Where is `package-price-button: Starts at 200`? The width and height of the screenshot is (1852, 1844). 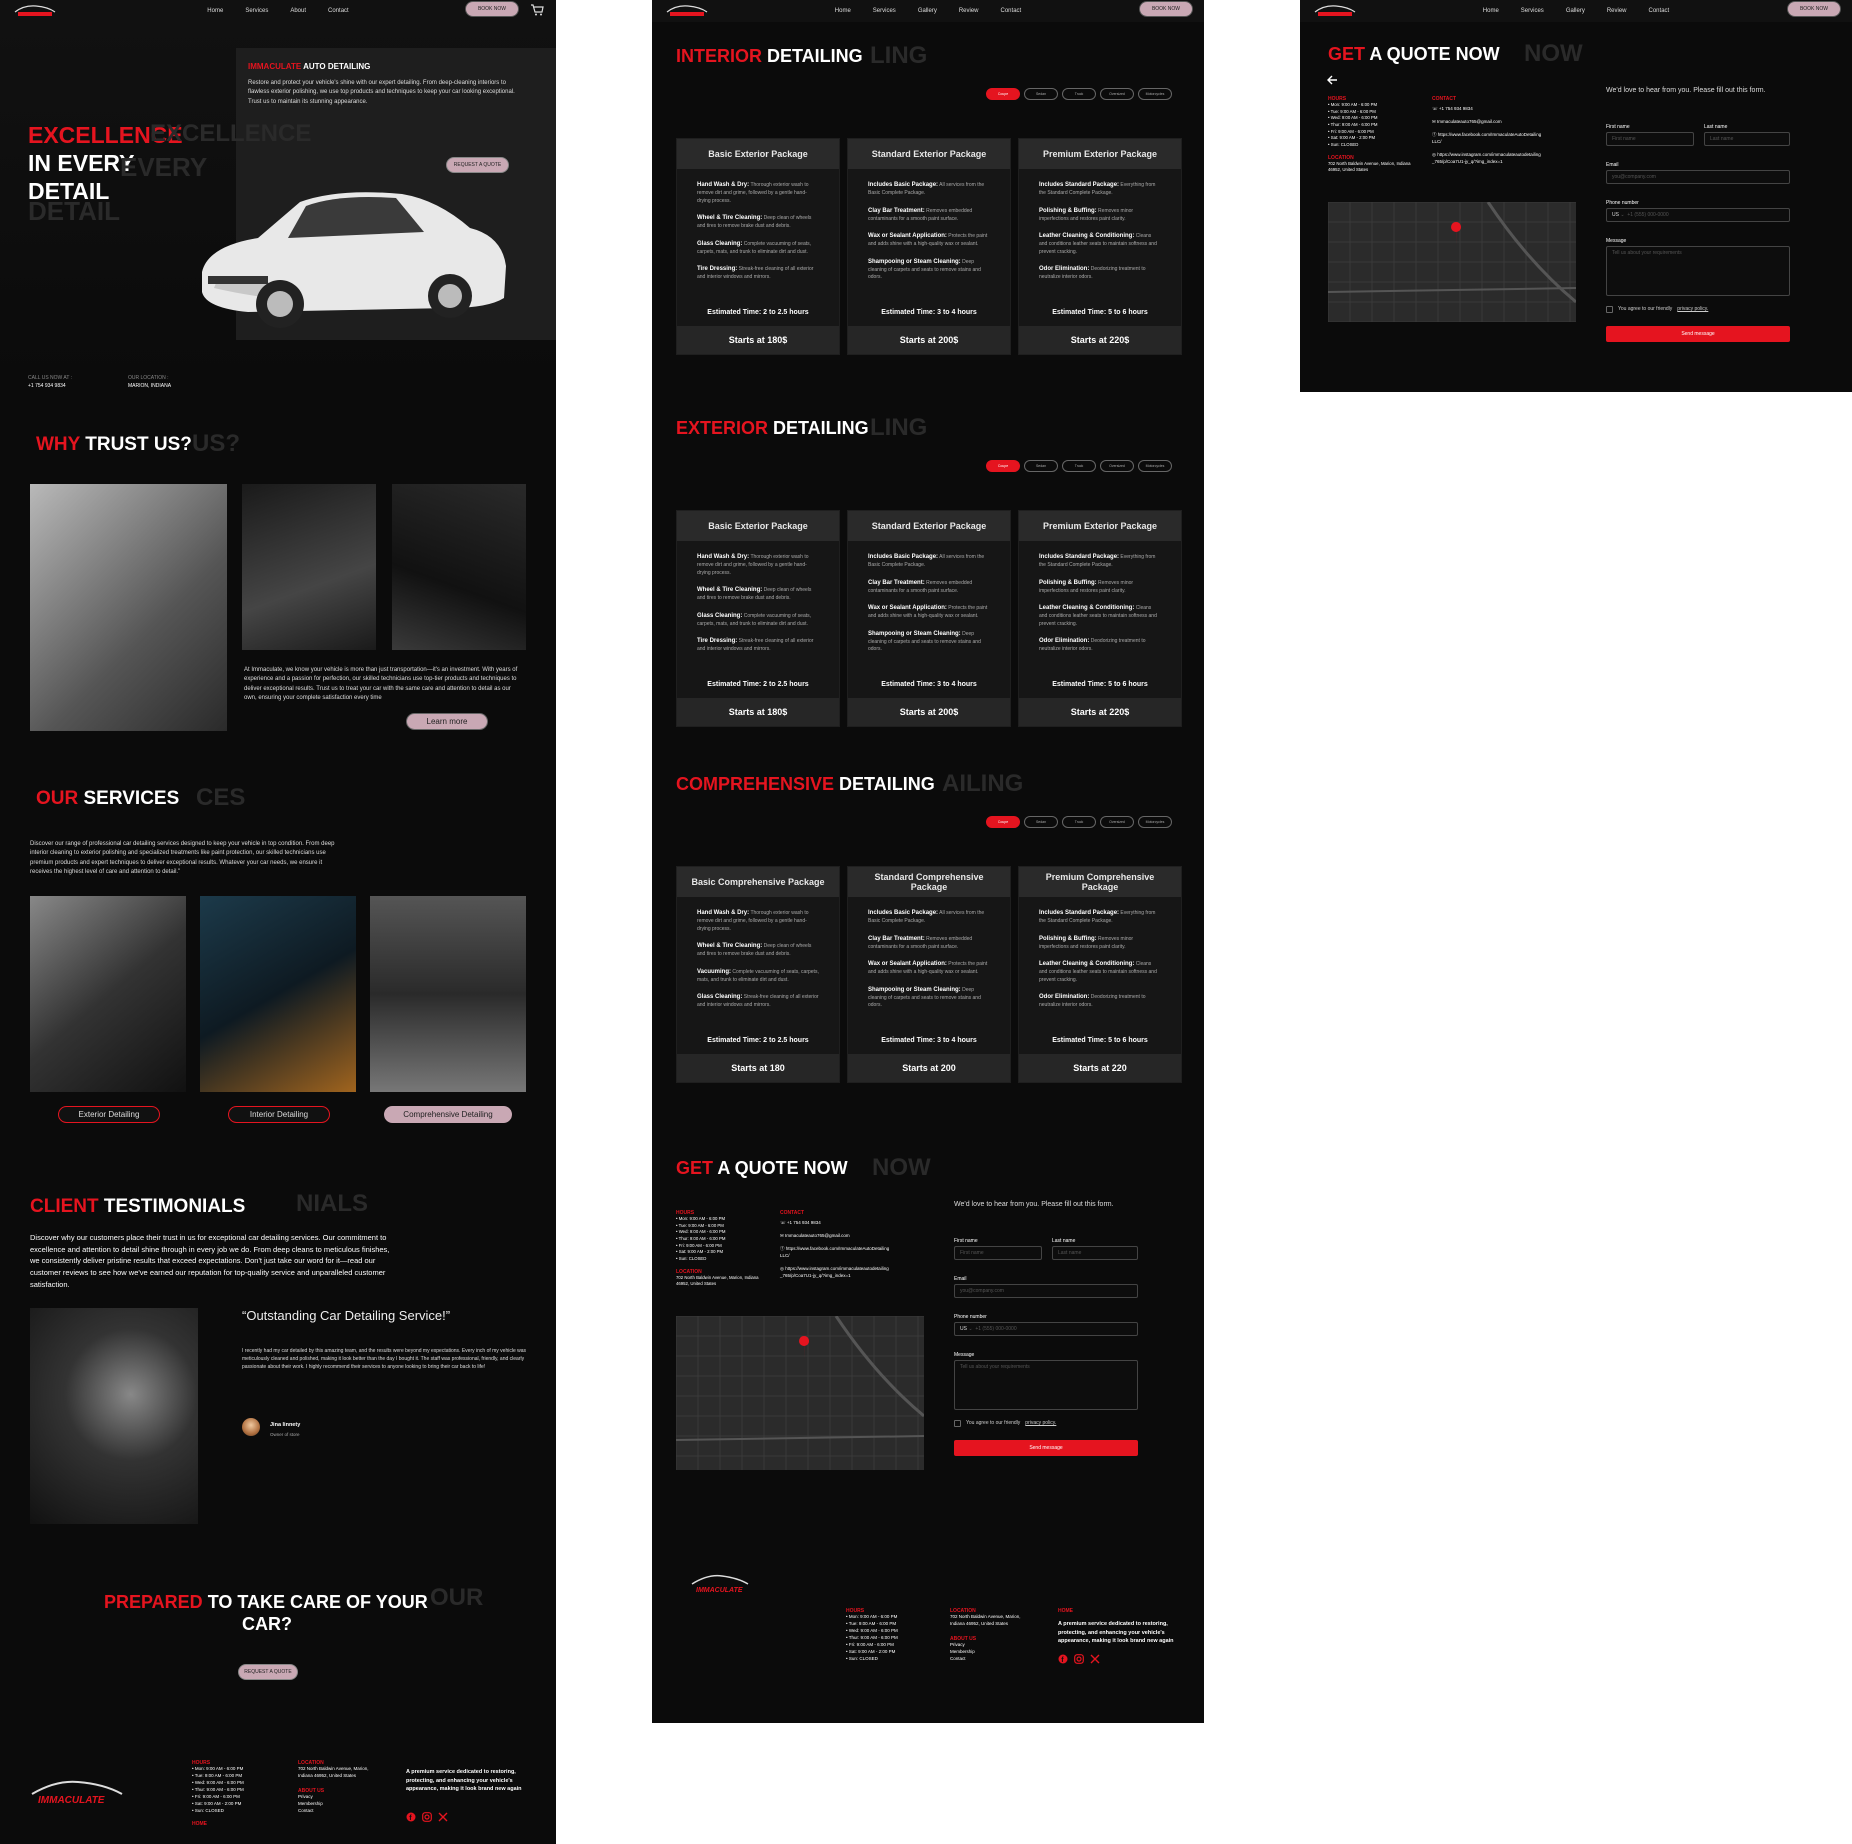
package-price-button: Starts at 200 is located at coordinates (929, 1068).